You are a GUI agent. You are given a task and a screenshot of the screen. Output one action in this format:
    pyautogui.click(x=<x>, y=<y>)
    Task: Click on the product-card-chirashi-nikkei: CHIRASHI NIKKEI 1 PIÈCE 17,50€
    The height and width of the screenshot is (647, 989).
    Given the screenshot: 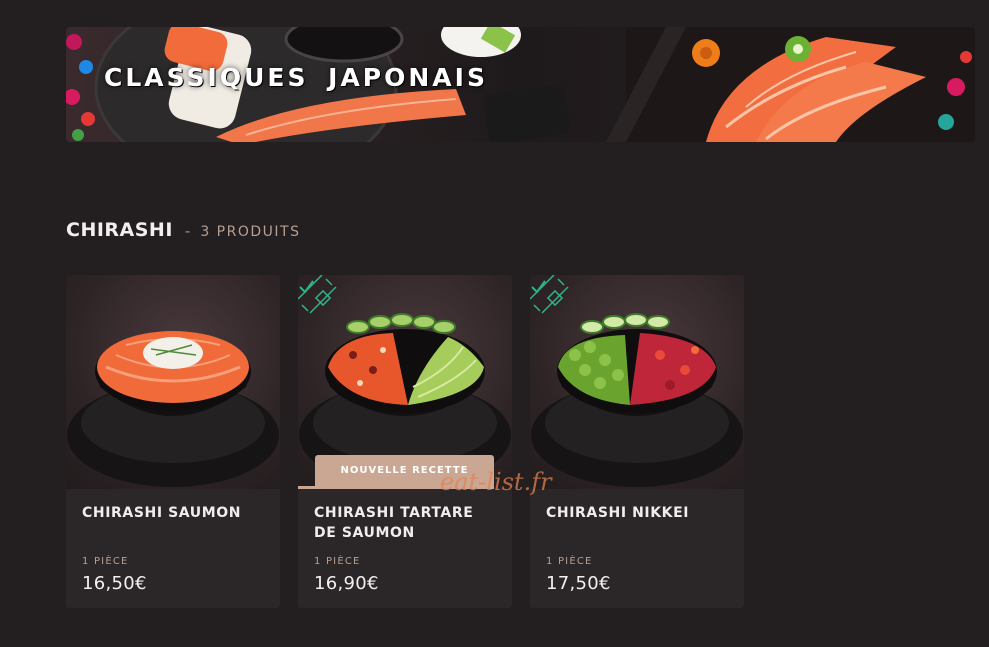 What is the action you would take?
    pyautogui.click(x=637, y=441)
    